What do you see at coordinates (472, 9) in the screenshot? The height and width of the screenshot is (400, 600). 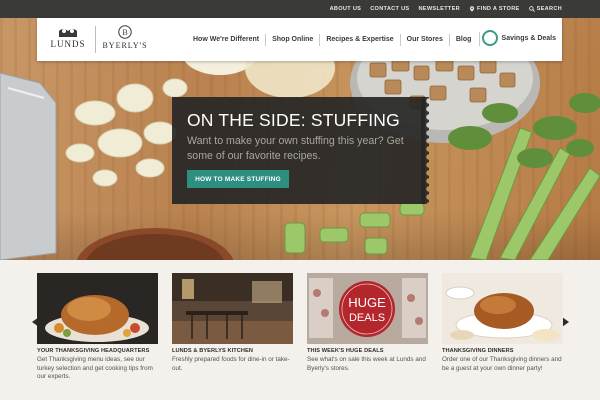 I see `location-pin-icon` at bounding box center [472, 9].